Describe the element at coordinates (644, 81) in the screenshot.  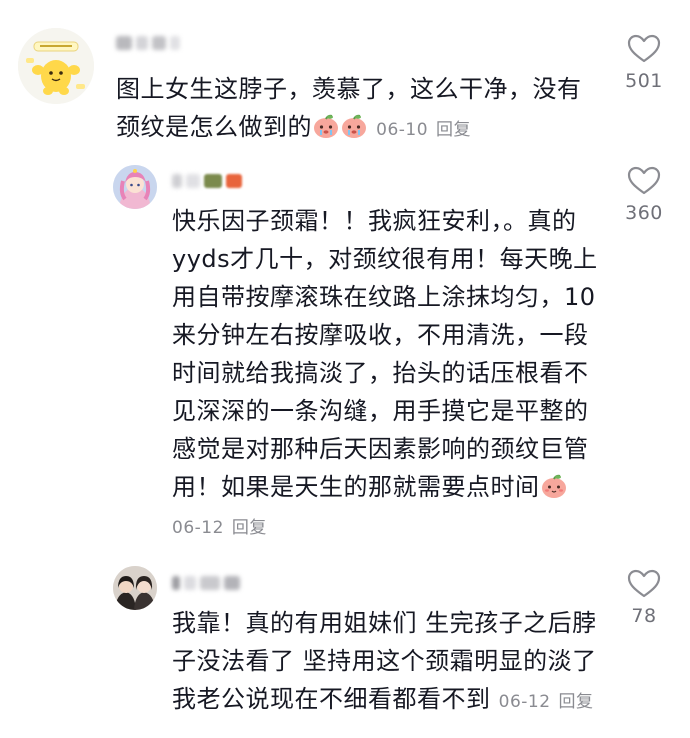
I see `like-count: 501` at that location.